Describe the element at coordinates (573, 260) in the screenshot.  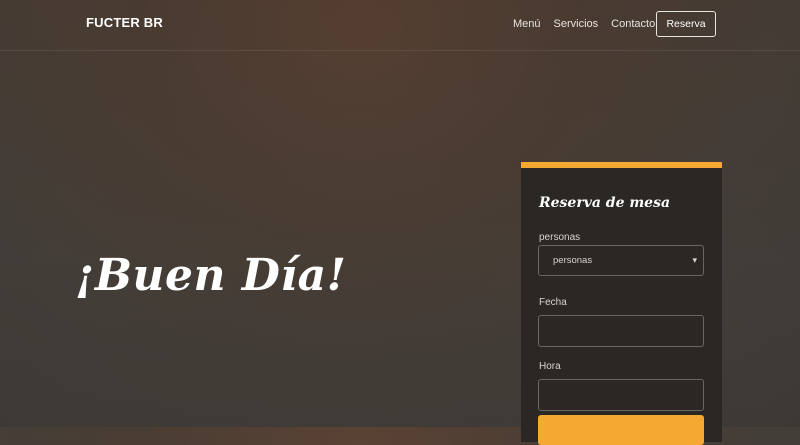
I see `people-select-value: personas` at that location.